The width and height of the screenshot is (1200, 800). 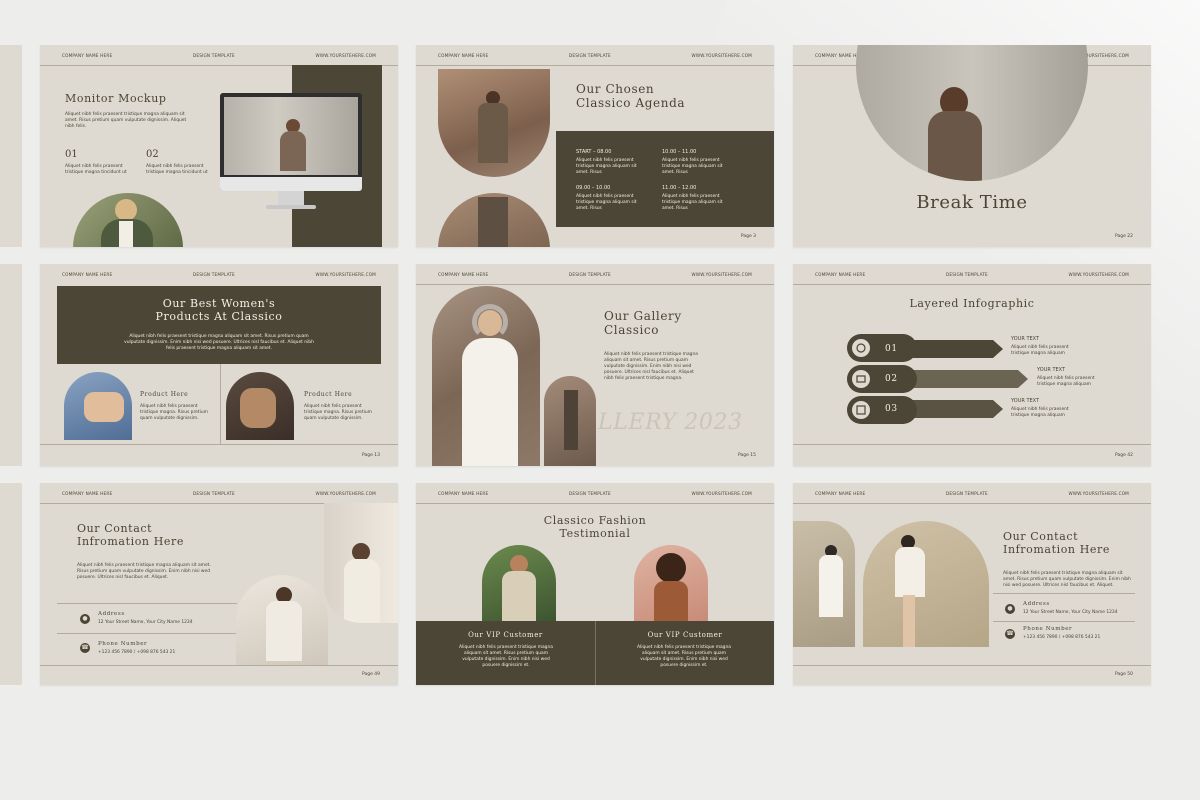 What do you see at coordinates (615, 89) in the screenshot?
I see `title-line-1: Our Chosen` at bounding box center [615, 89].